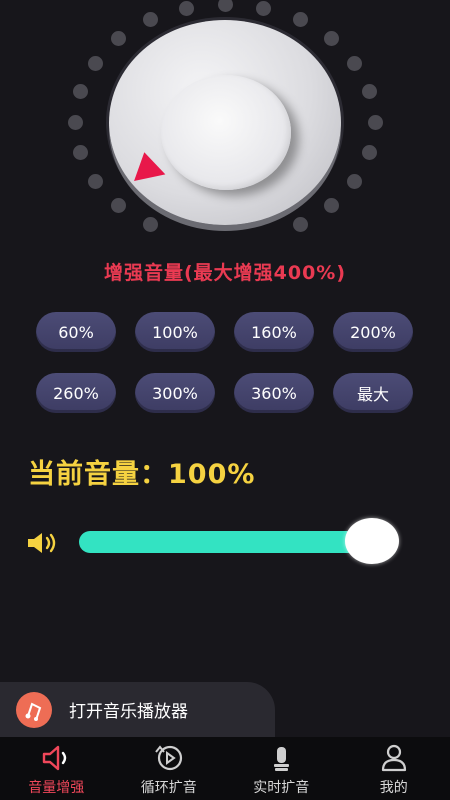 The height and width of the screenshot is (800, 450). Describe the element at coordinates (393, 788) in the screenshot. I see `nav-label: 我的` at that location.